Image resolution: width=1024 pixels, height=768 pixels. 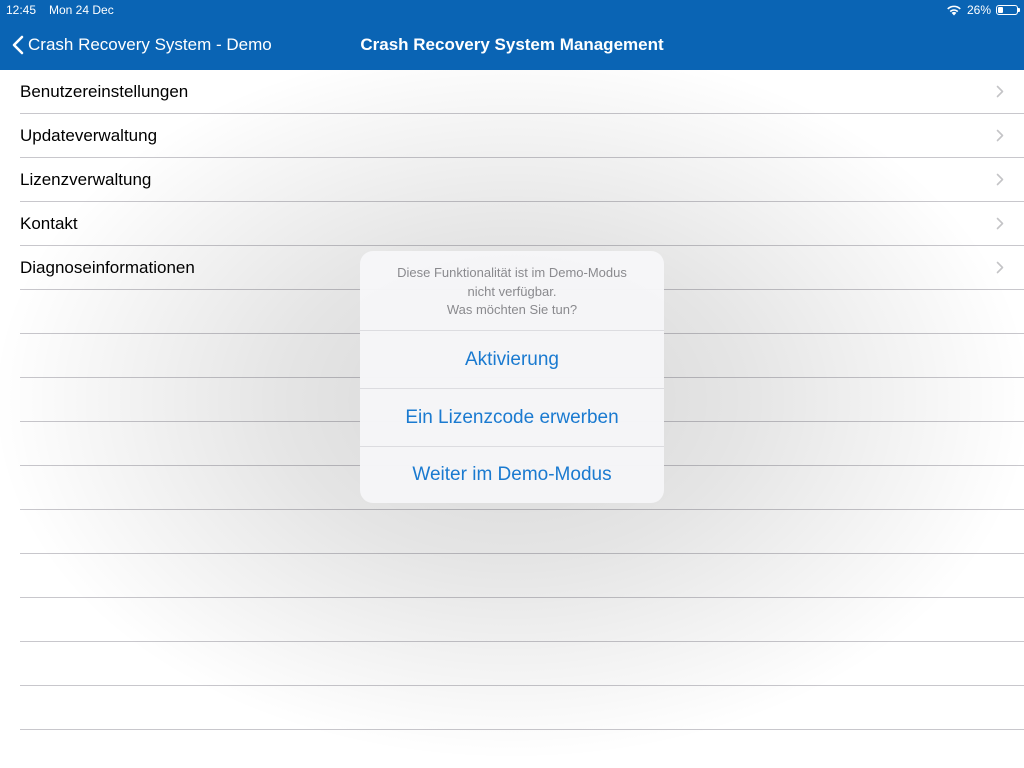 I want to click on list-item-label: Lizenzverwaltung, so click(x=86, y=179).